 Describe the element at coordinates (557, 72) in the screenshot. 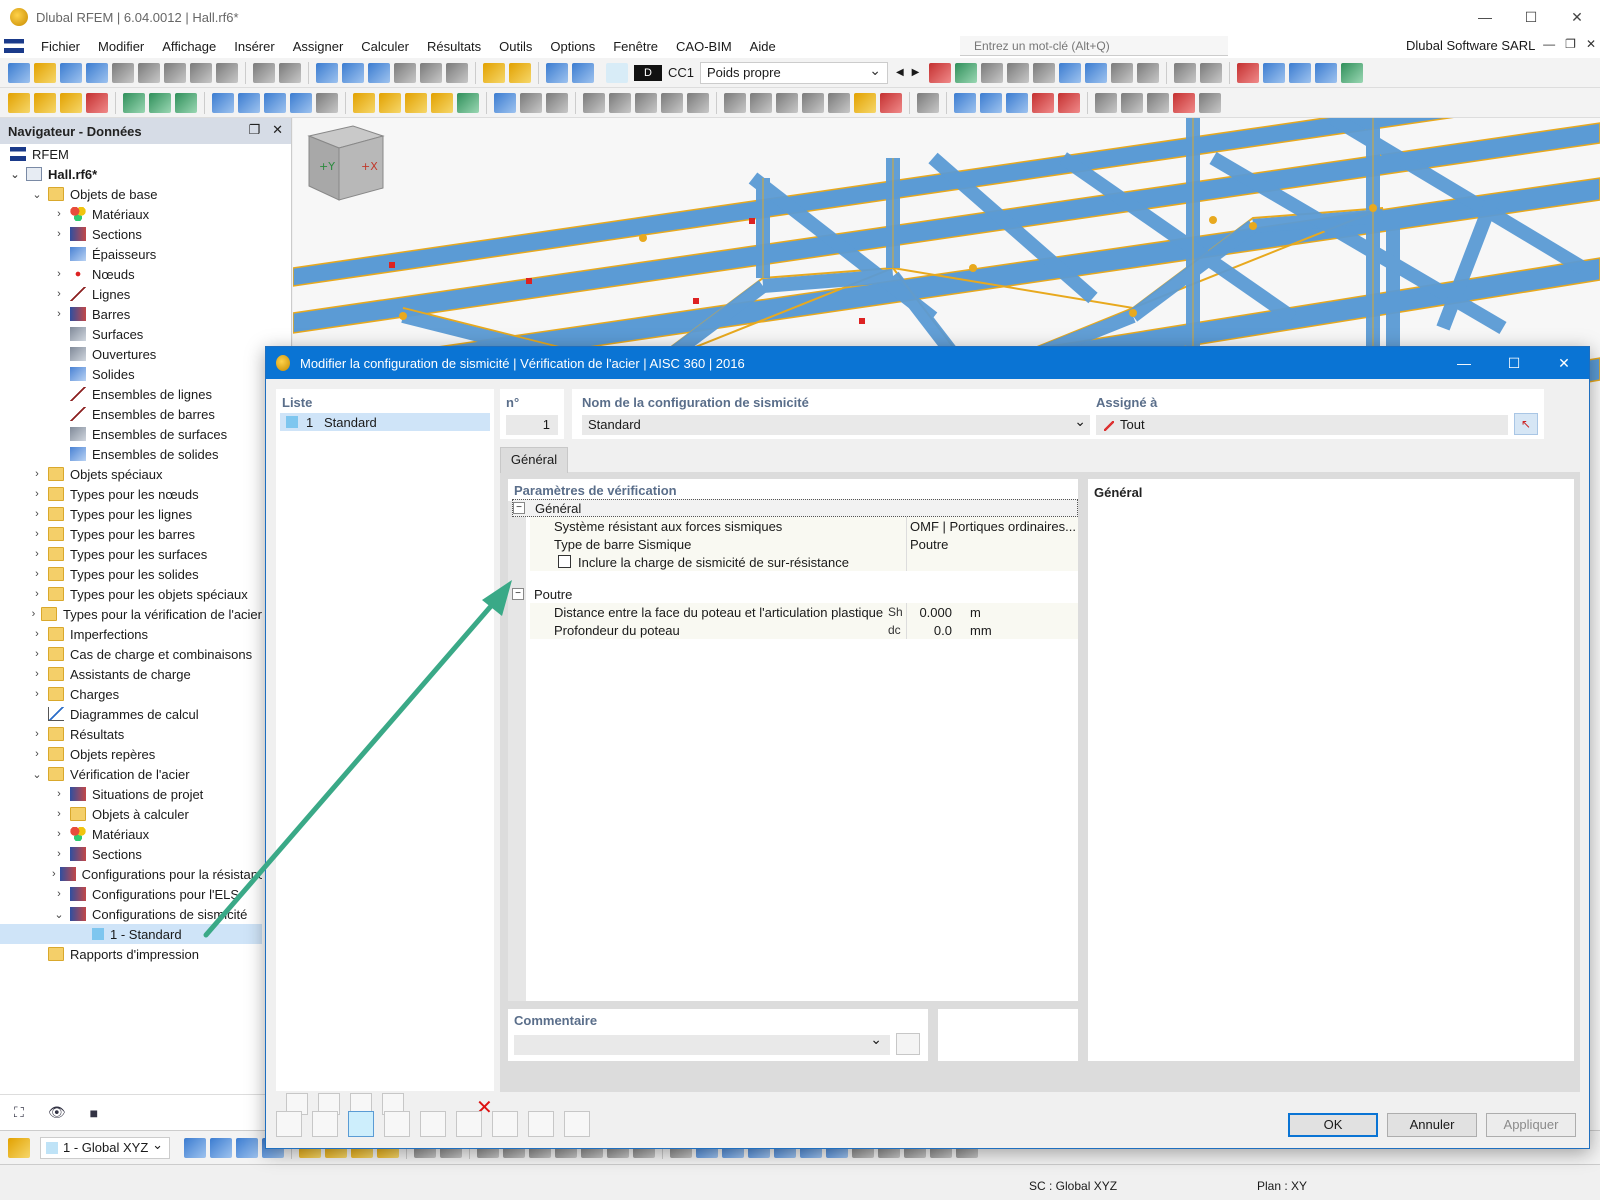

I see `calc-start-icon` at that location.